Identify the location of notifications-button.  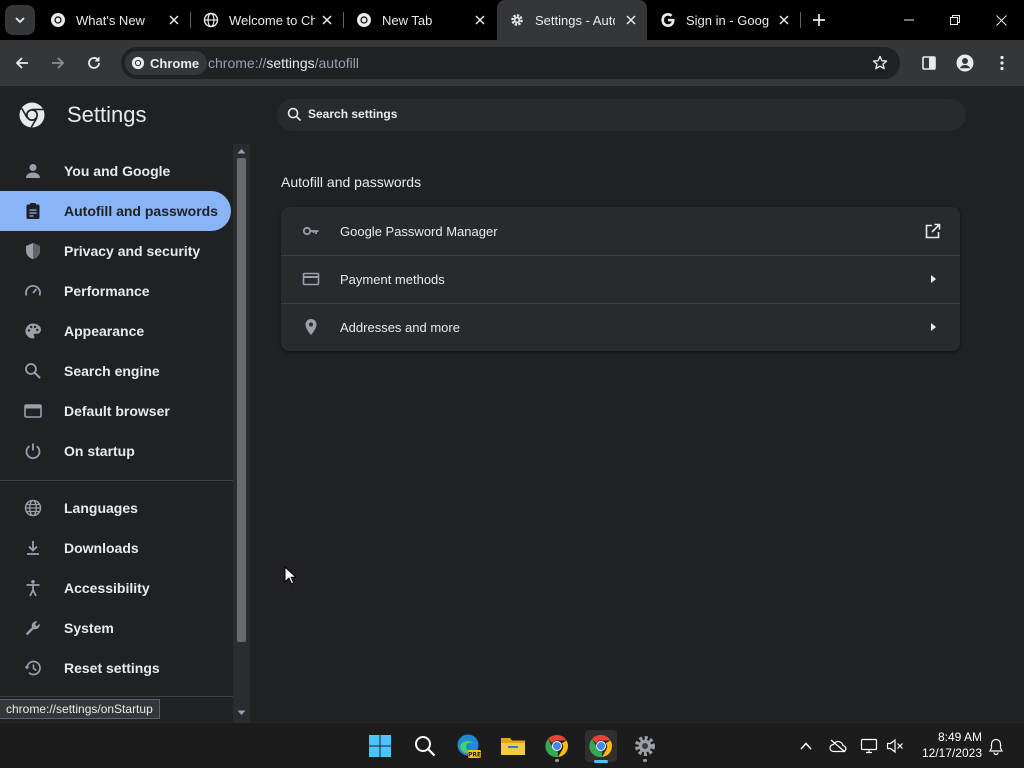
(996, 746).